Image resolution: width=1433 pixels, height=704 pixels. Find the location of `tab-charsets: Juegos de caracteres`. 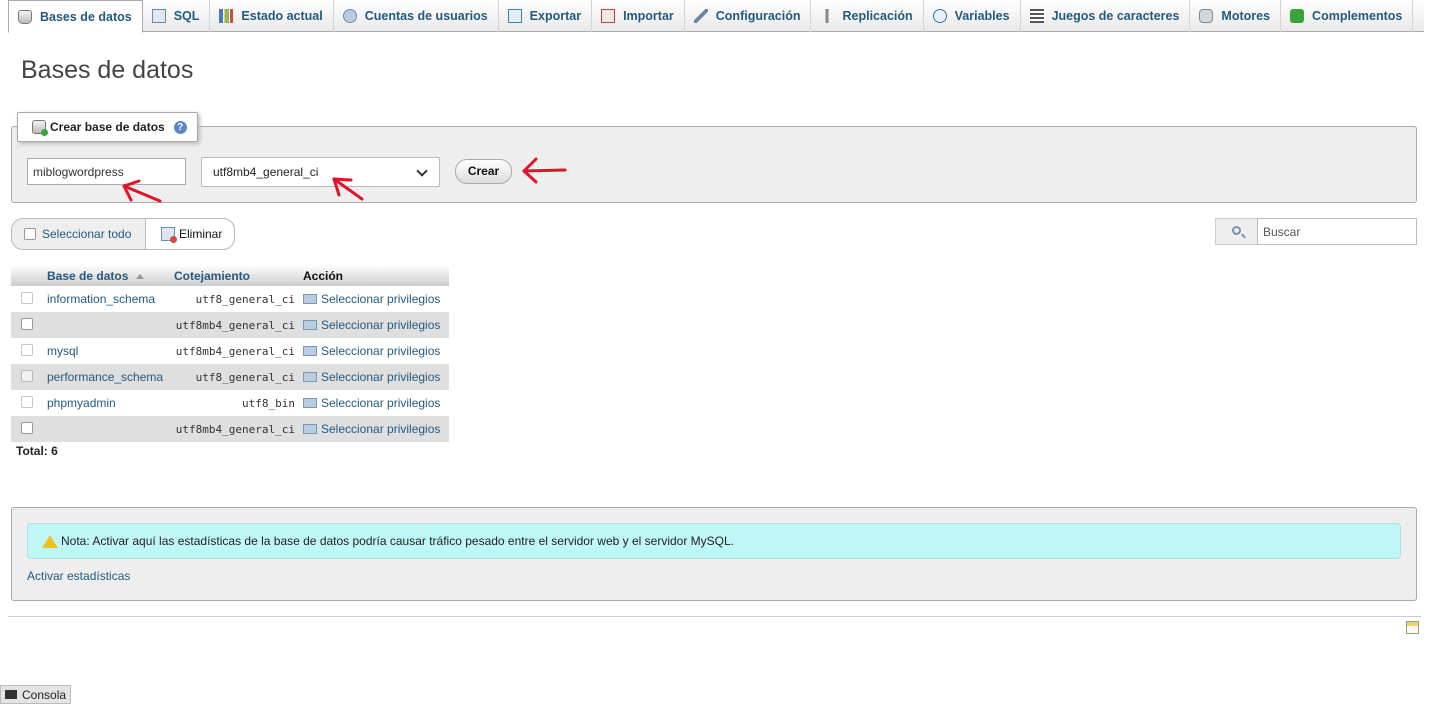

tab-charsets: Juegos de caracteres is located at coordinates (1106, 16).